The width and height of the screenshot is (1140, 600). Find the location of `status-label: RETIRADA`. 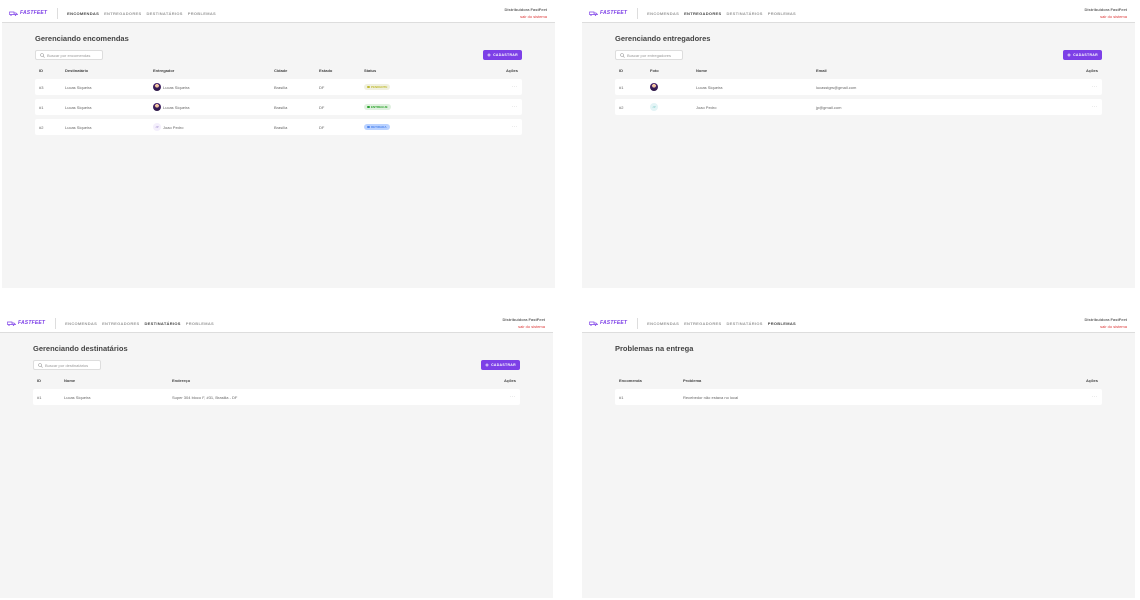

status-label: RETIRADA is located at coordinates (379, 127).